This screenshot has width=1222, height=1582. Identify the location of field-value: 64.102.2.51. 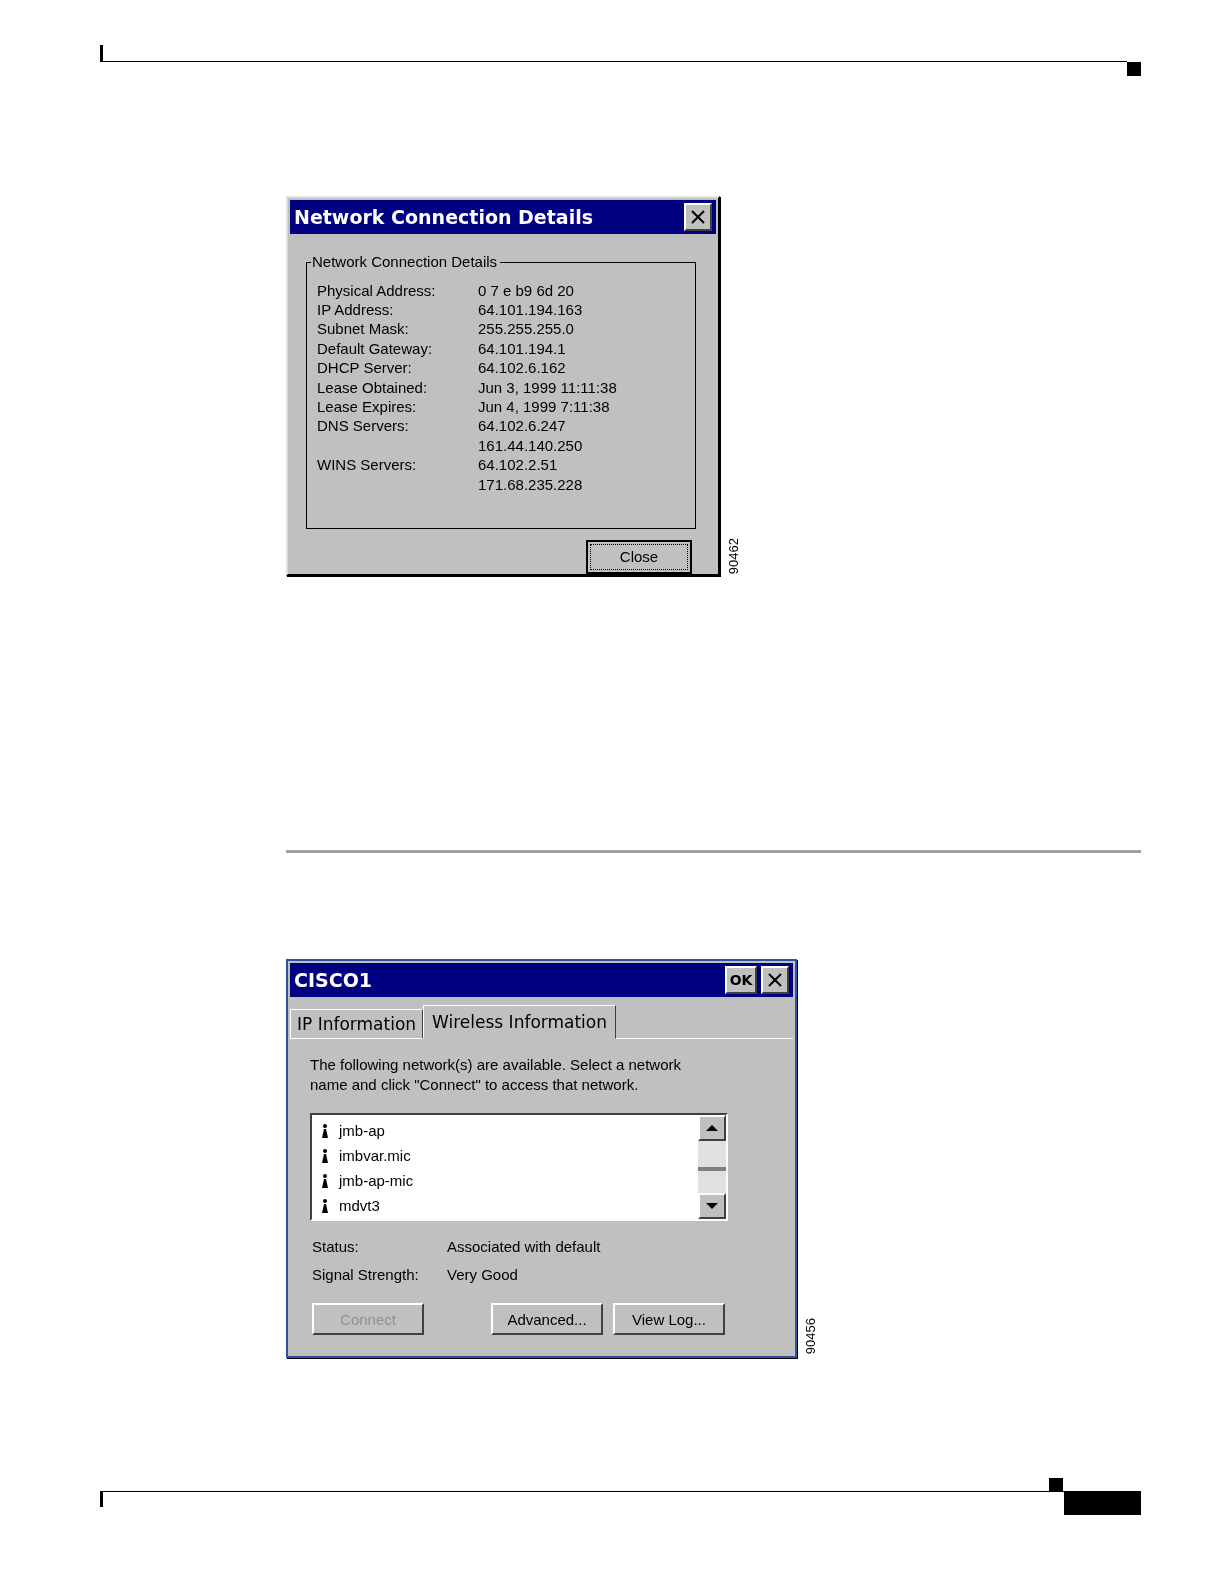
(518, 465).